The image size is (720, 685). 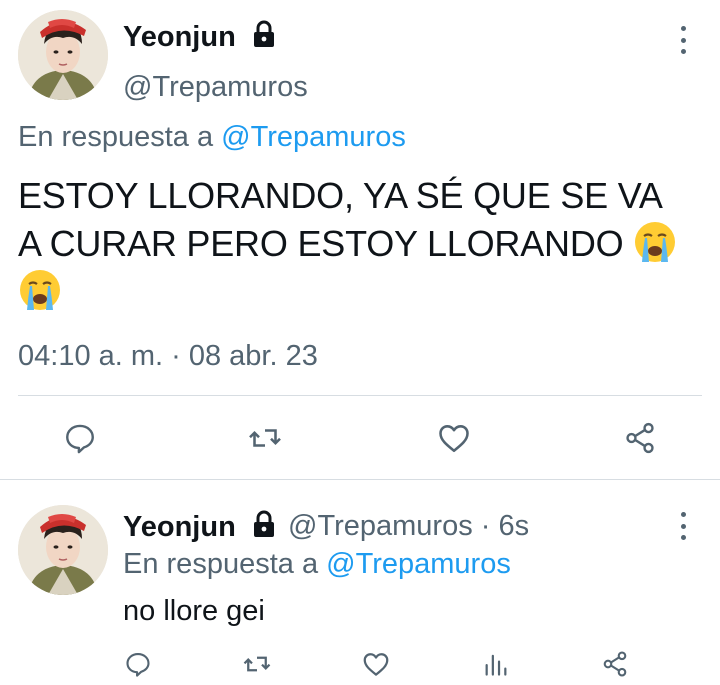 I want to click on main-tweet-timestamp: 04:10 a. m. · 08 abr. 23, so click(x=168, y=356).